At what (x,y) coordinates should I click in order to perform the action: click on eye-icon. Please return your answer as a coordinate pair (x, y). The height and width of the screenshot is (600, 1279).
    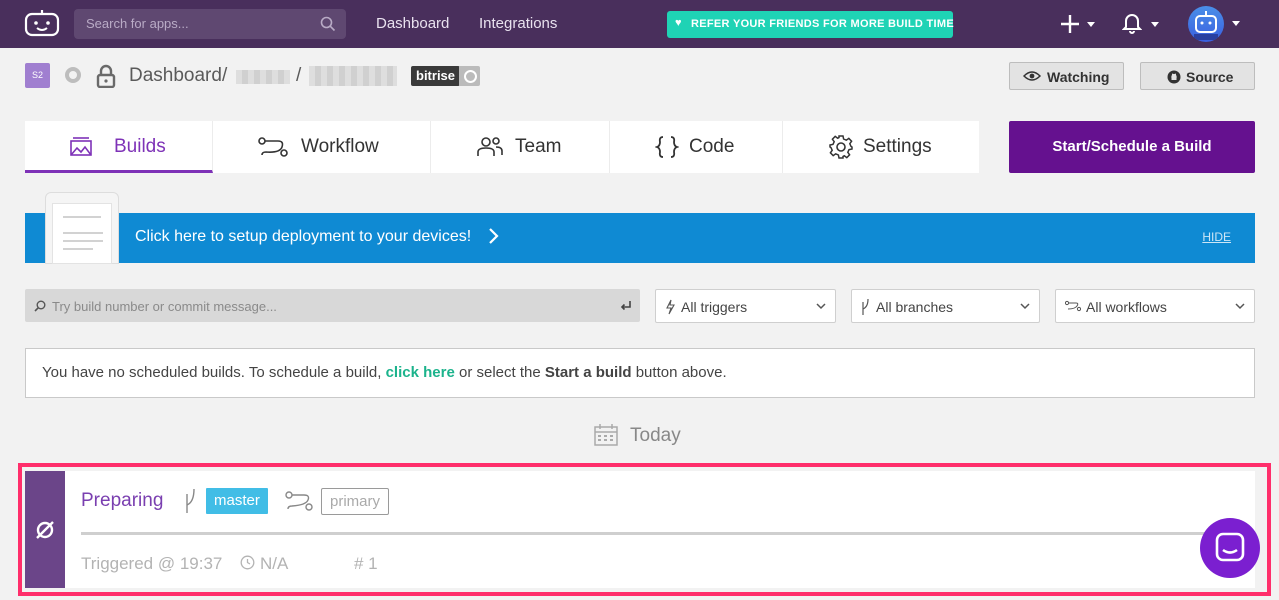
    Looking at the image, I should click on (1032, 76).